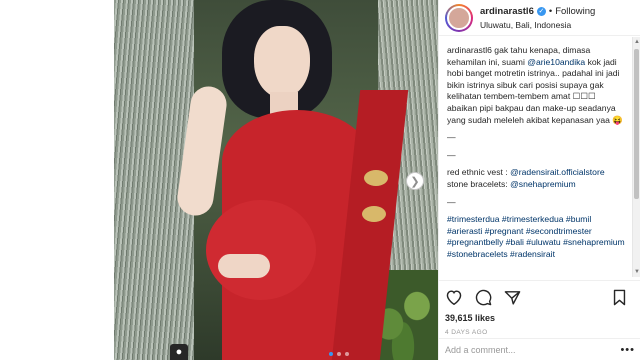  What do you see at coordinates (543, 184) in the screenshot?
I see `mention-link: @snehapremium` at bounding box center [543, 184].